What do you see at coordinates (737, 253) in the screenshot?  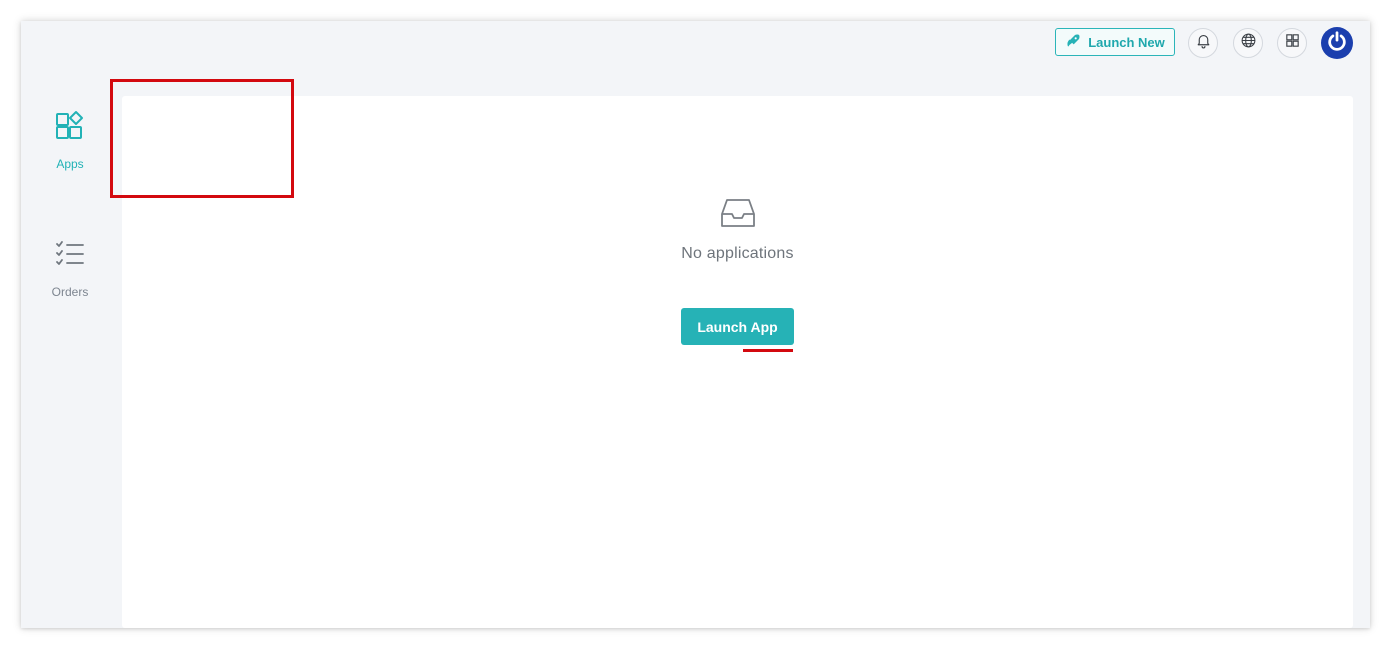 I see `empty-state-text: No applications` at bounding box center [737, 253].